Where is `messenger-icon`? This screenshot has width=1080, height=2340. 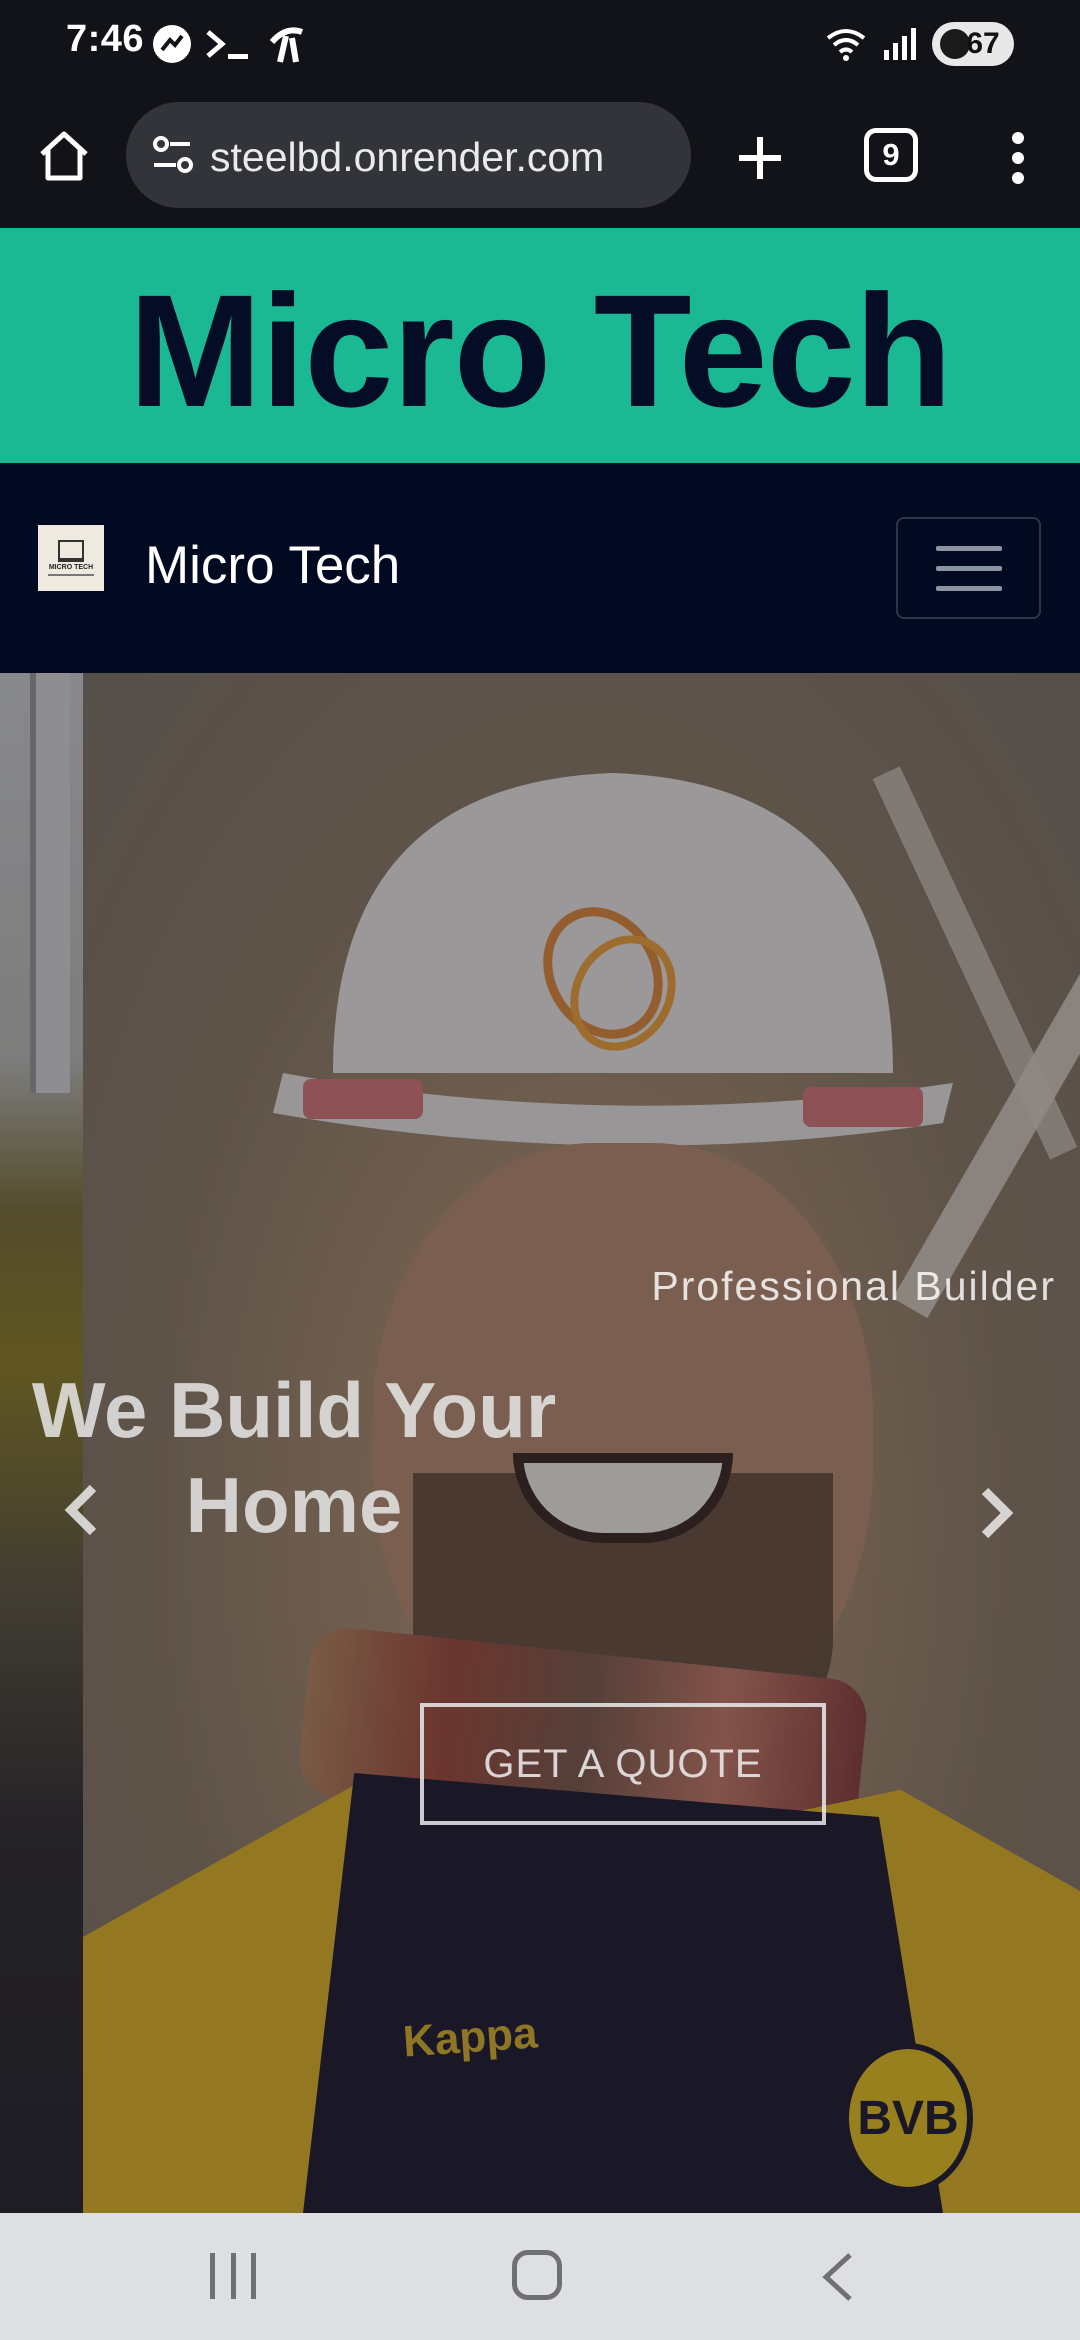
messenger-icon is located at coordinates (172, 44).